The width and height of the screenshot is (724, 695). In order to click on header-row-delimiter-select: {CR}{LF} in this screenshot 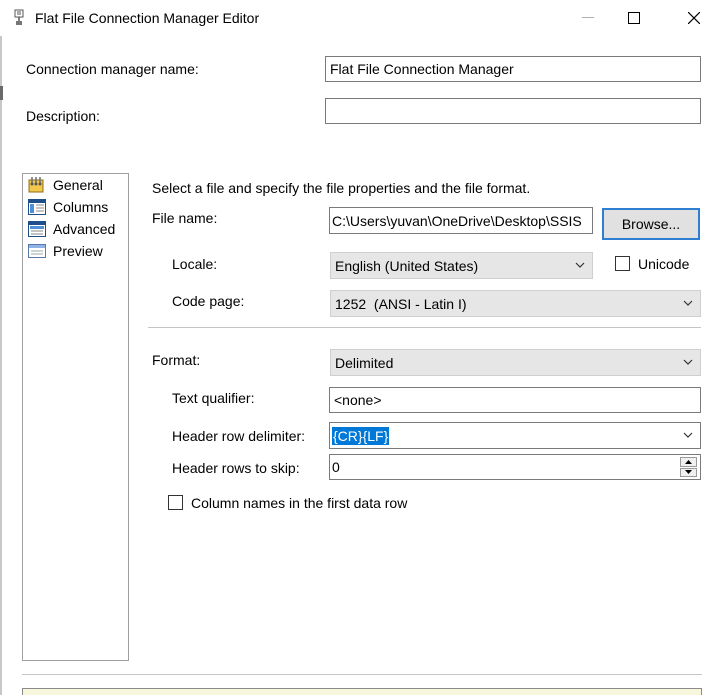, I will do `click(515, 435)`.